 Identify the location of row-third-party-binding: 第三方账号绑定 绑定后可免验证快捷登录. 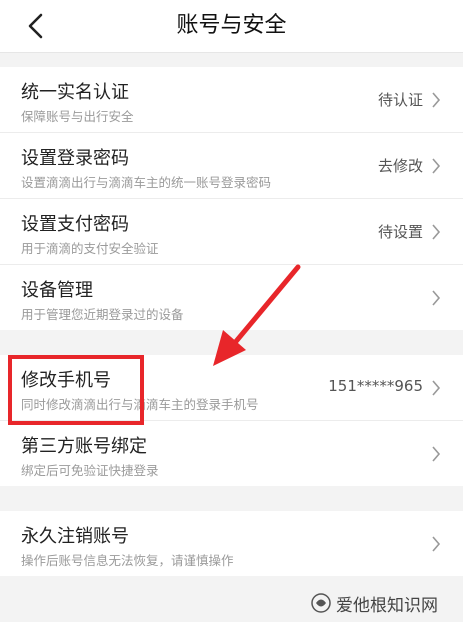
(231, 453).